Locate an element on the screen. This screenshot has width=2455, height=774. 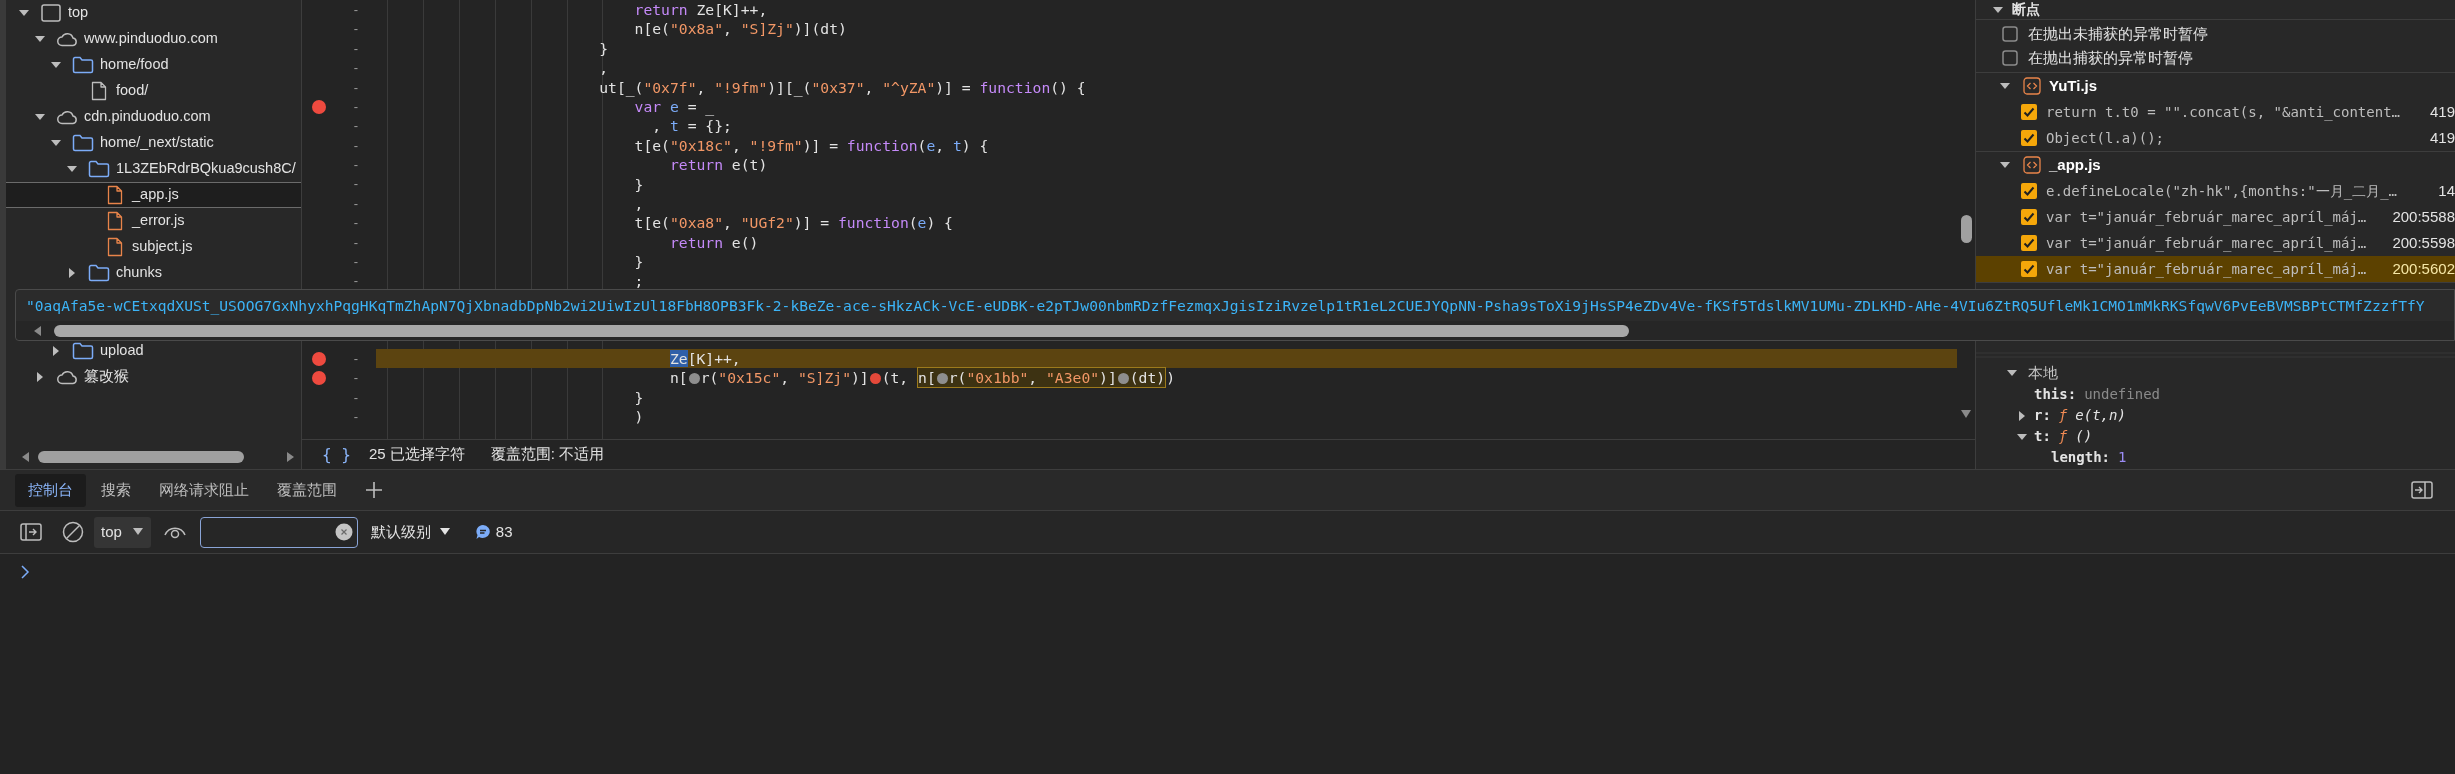
breakpoint-item: var t="január_február_marec_apríl_máj… 200:5598 is located at coordinates (2215, 243).